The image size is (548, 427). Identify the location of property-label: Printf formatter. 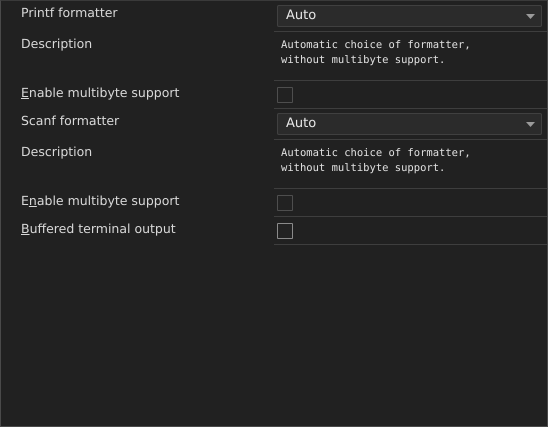
(69, 12).